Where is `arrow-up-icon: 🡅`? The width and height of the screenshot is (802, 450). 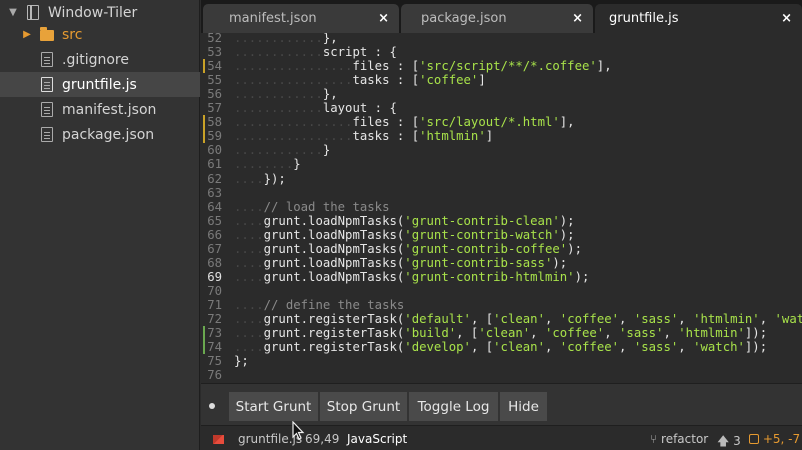
arrow-up-icon: 🡅 is located at coordinates (723, 441).